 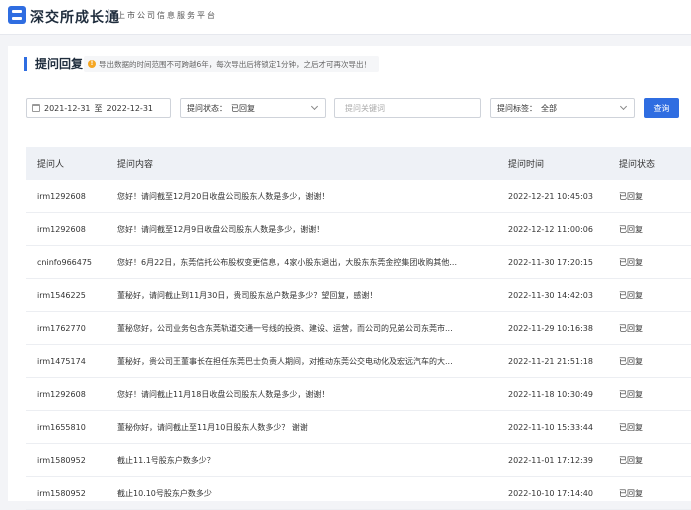 What do you see at coordinates (550, 295) in the screenshot?
I see `row-time: 2022-11-30 14:42:03` at bounding box center [550, 295].